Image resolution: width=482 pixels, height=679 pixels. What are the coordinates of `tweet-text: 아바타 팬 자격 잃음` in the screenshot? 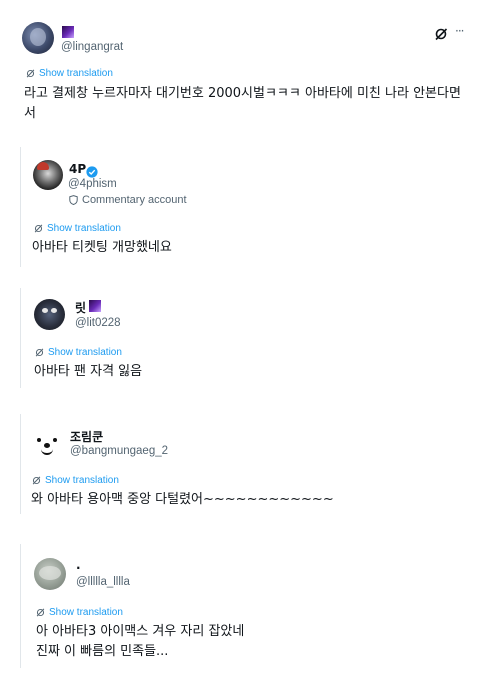 It's located at (88, 371).